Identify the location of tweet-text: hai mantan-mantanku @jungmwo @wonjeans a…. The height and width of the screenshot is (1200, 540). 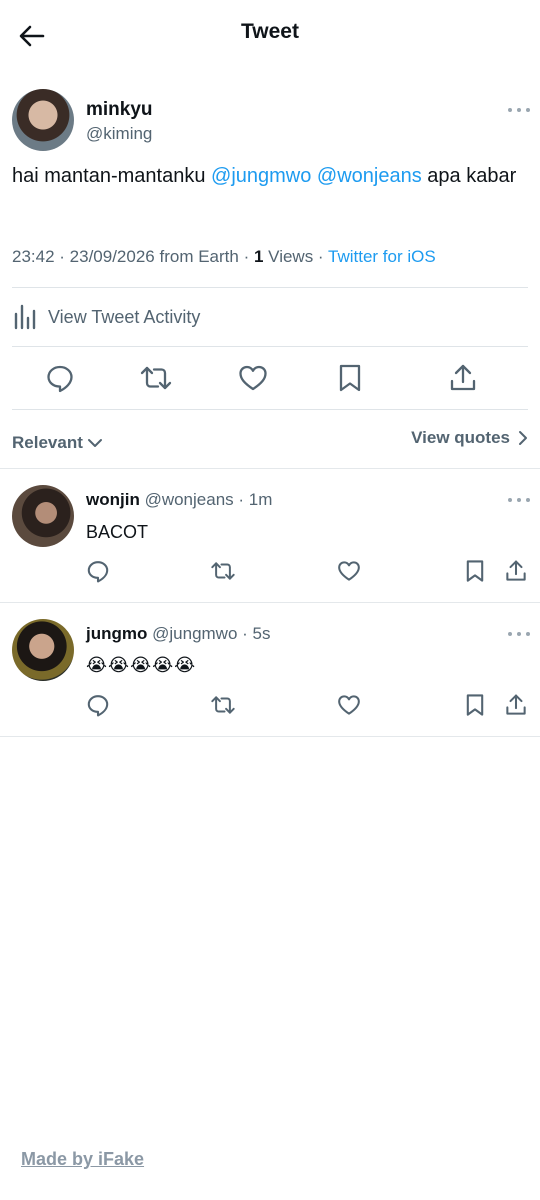
(267, 176).